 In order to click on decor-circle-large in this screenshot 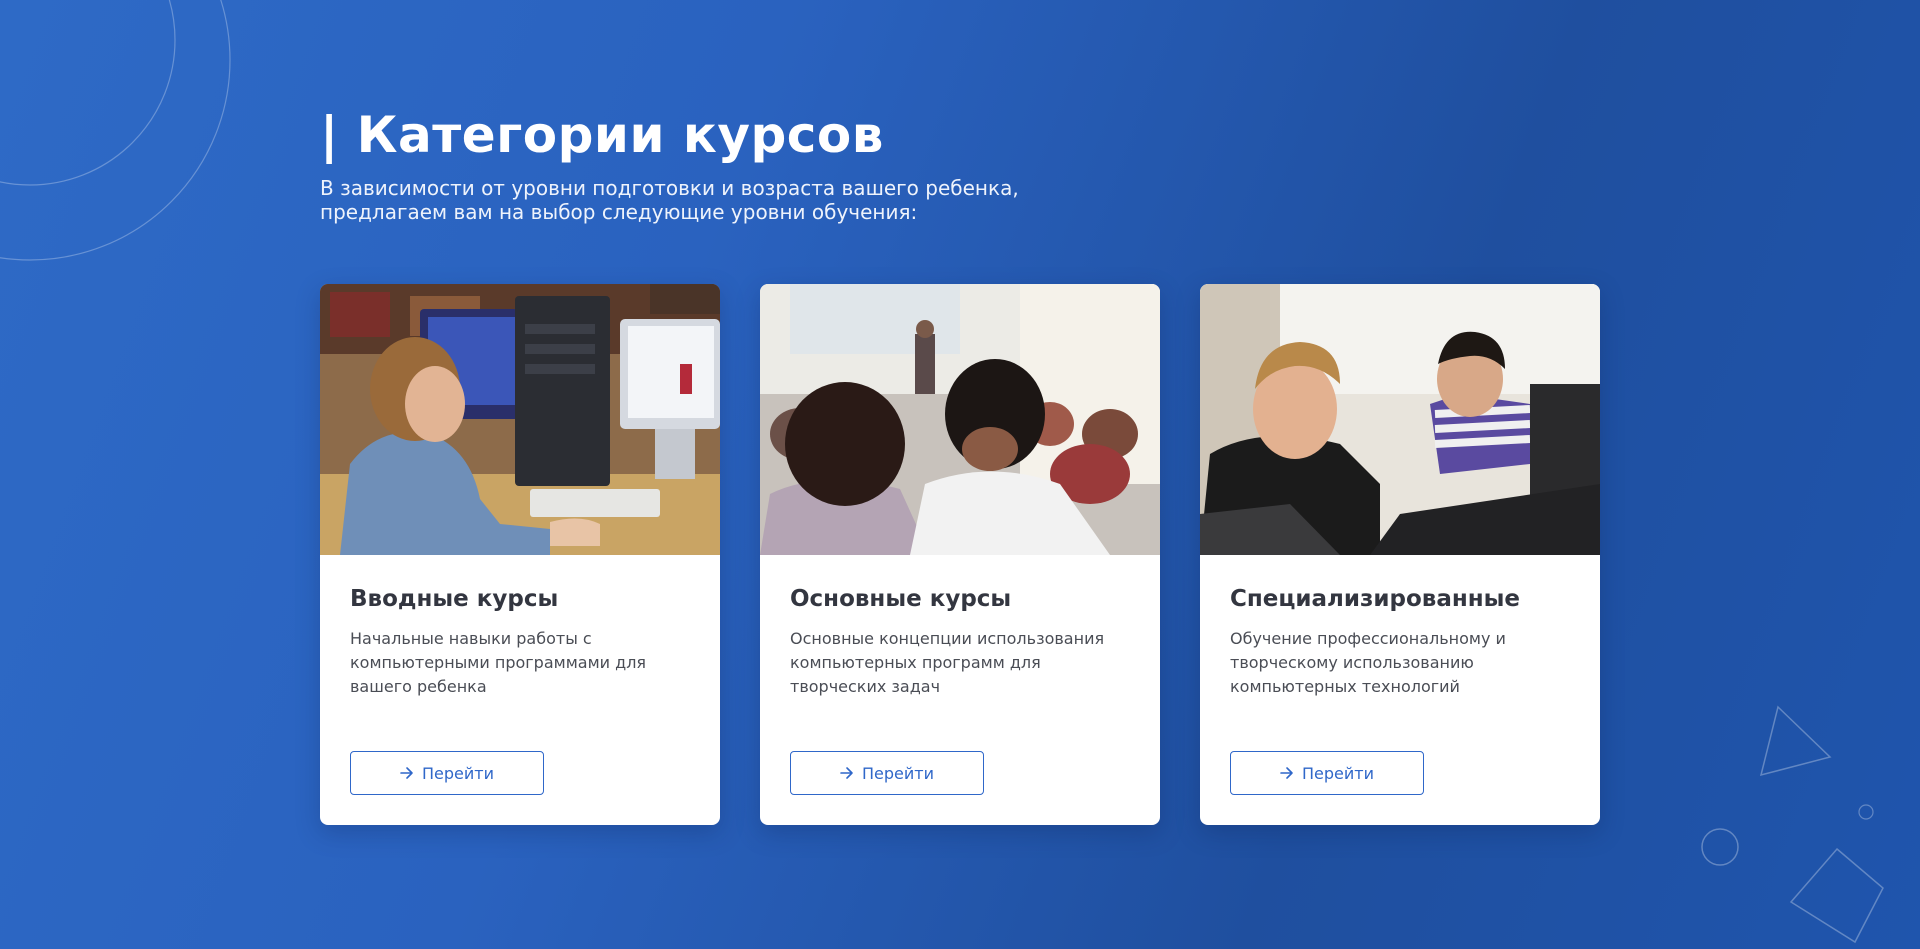, I will do `click(115, 130)`.